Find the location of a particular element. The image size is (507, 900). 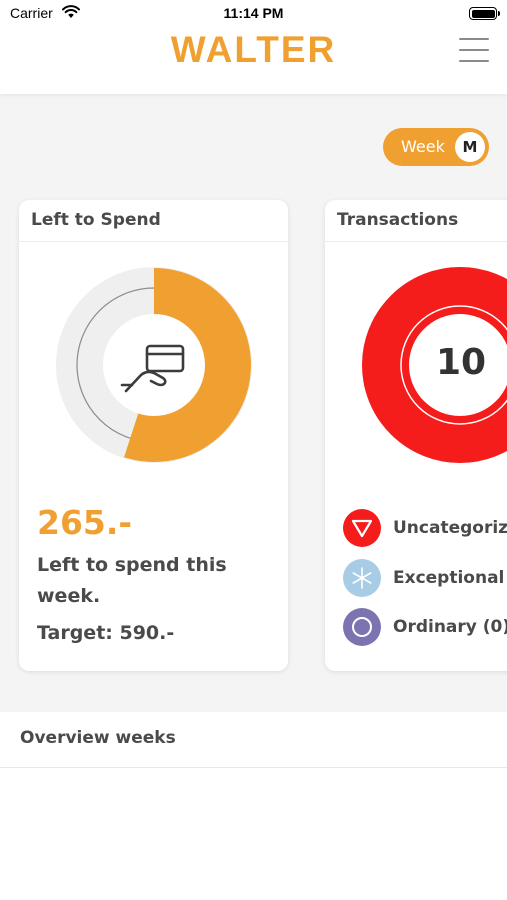

toggle-label-week: Week is located at coordinates (423, 146).